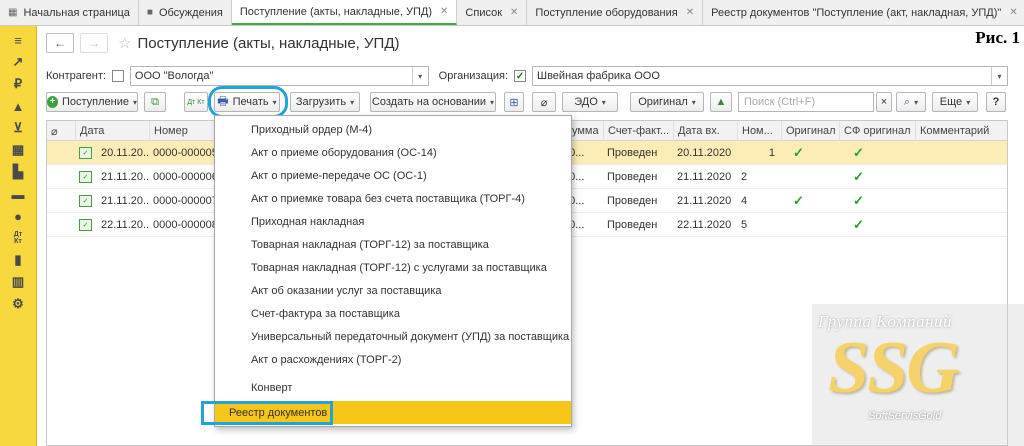 Image resolution: width=1024 pixels, height=446 pixels. I want to click on copy-icon: ⧉, so click(155, 101).